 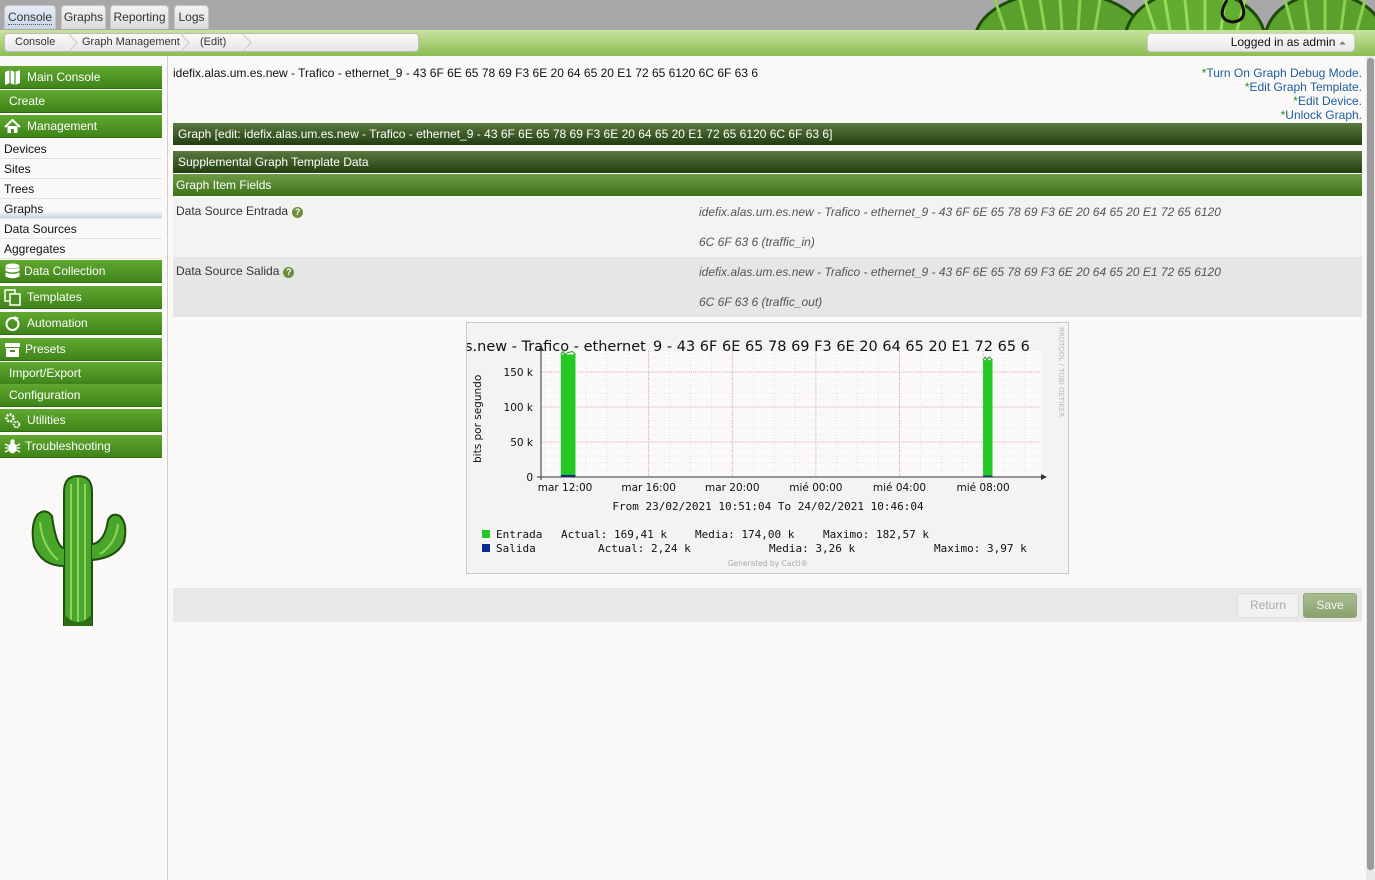 What do you see at coordinates (767, 185) in the screenshot?
I see `graph-item-fields-header: Graph Item Fields` at bounding box center [767, 185].